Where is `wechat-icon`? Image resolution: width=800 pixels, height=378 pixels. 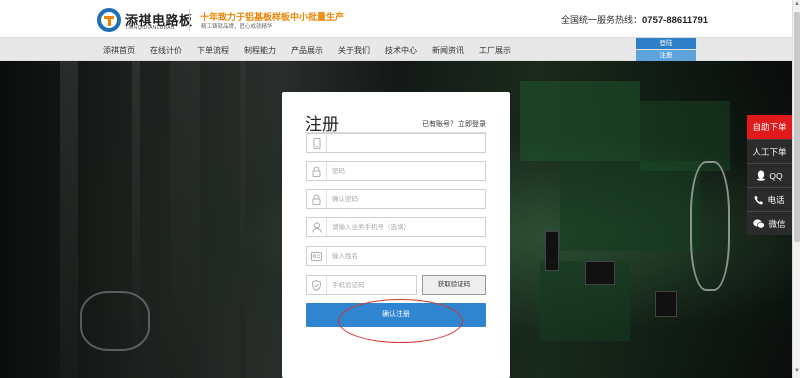 wechat-icon is located at coordinates (759, 224).